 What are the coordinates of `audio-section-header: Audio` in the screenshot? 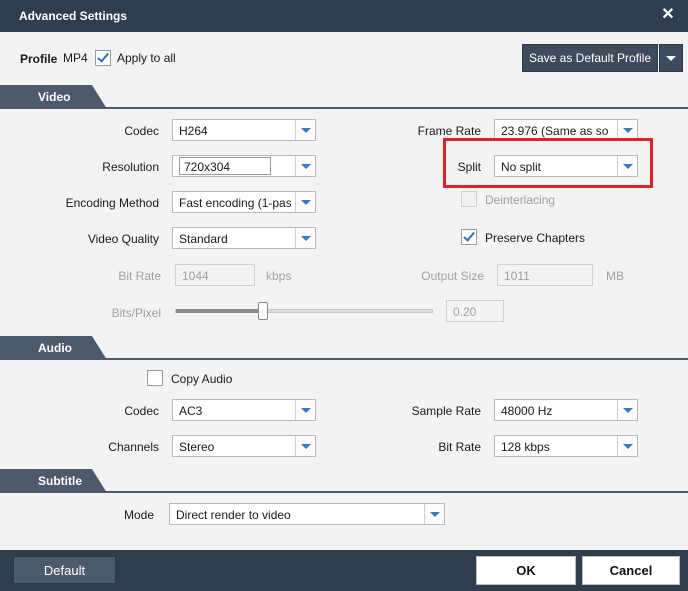 It's located at (53, 348).